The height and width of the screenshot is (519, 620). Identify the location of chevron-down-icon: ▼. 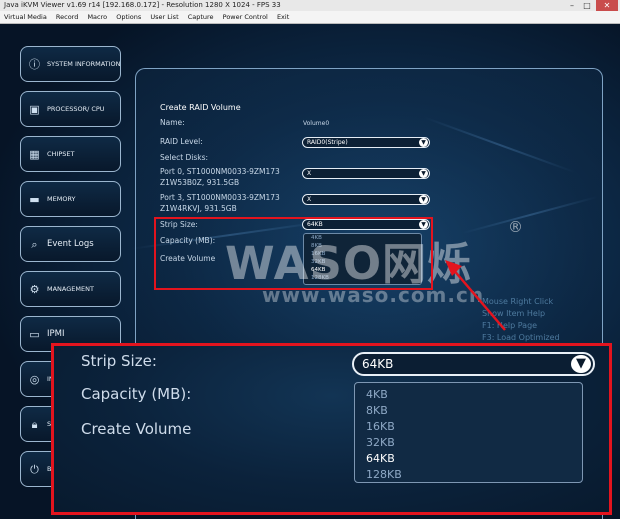
(581, 364).